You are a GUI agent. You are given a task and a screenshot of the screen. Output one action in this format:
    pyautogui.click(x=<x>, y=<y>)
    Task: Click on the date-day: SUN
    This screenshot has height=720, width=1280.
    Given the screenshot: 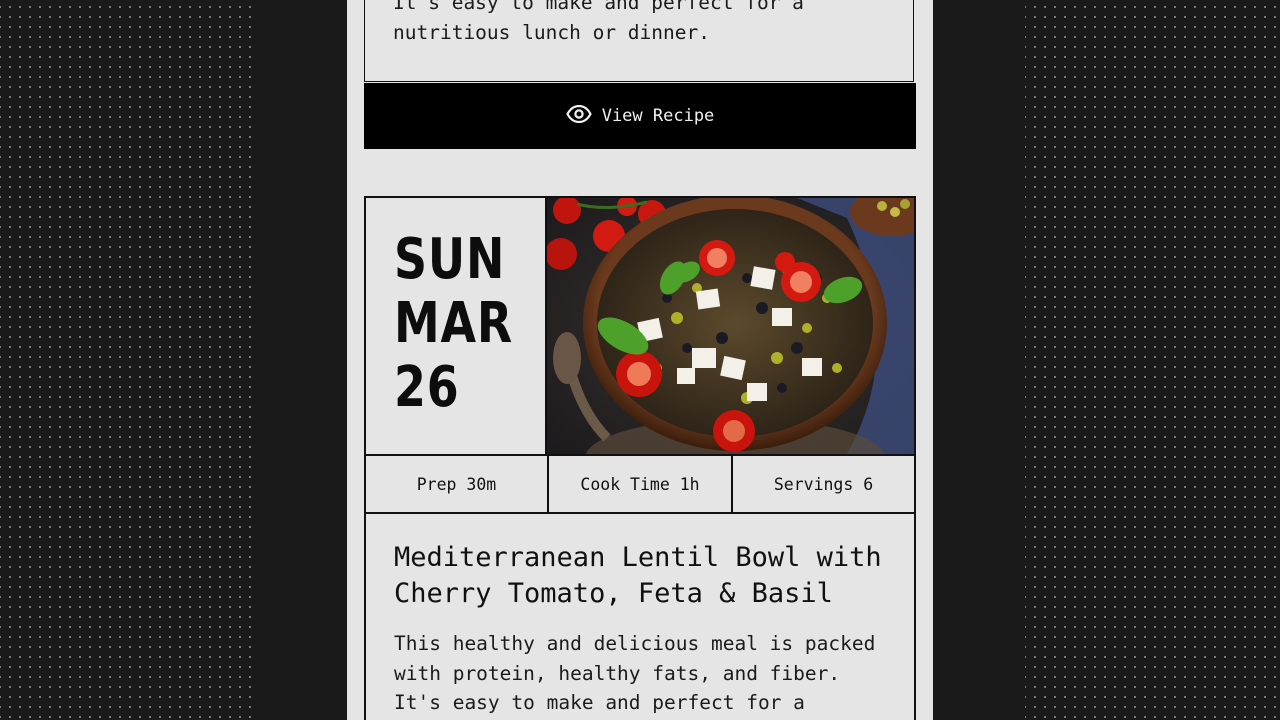 What is the action you would take?
    pyautogui.click(x=450, y=259)
    